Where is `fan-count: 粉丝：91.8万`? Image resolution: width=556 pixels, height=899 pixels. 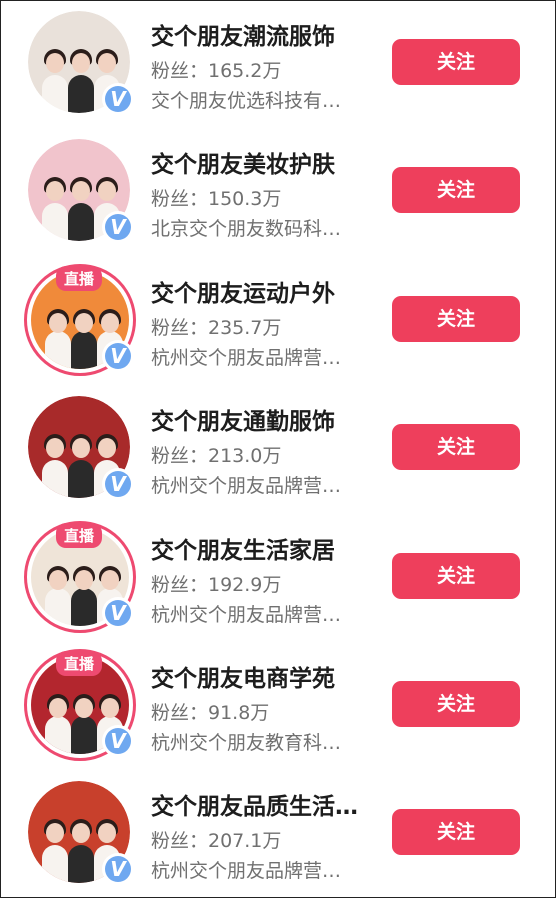 fan-count: 粉丝：91.8万 is located at coordinates (210, 713).